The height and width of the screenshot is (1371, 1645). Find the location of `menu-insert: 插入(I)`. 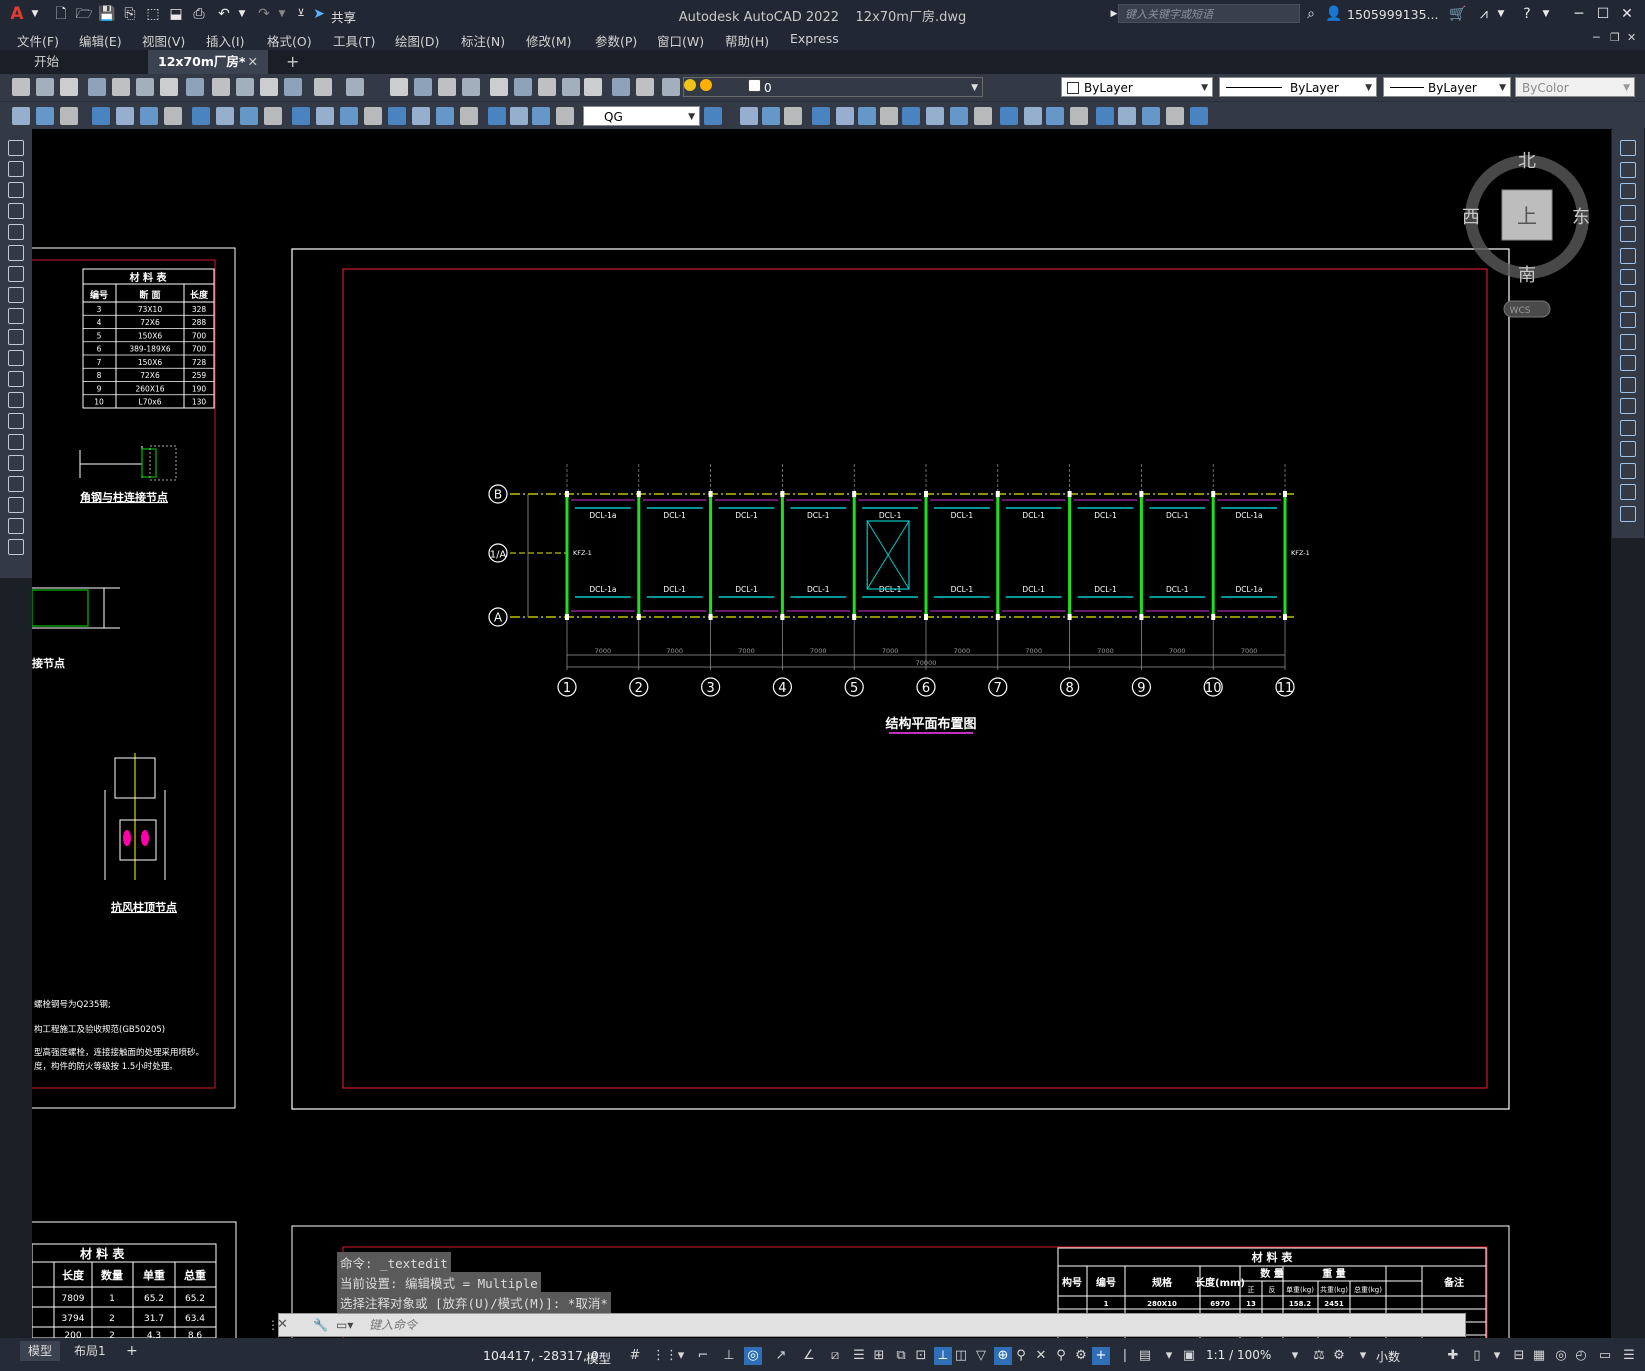

menu-insert: 插入(I) is located at coordinates (225, 40).